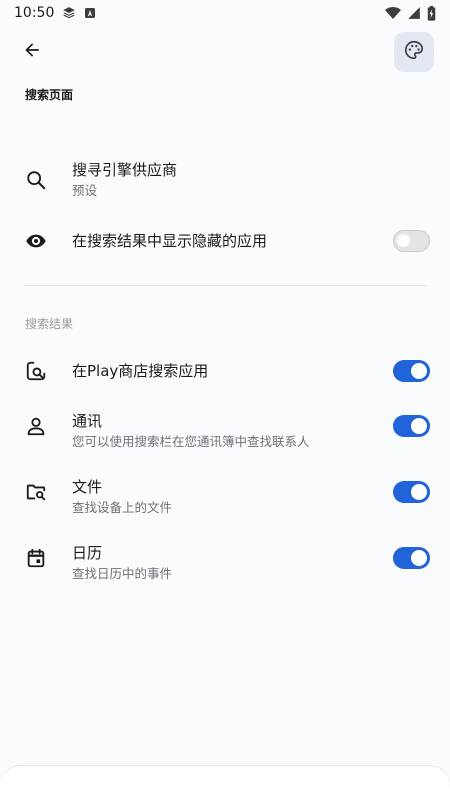  I want to click on app-notification-icon, so click(90, 13).